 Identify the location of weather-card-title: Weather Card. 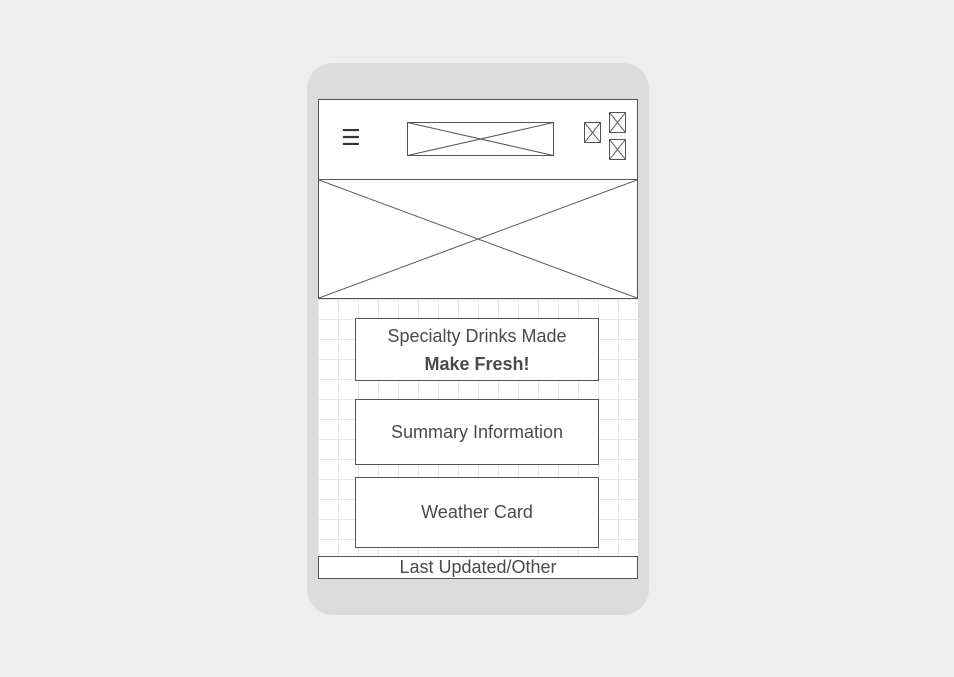
(477, 512).